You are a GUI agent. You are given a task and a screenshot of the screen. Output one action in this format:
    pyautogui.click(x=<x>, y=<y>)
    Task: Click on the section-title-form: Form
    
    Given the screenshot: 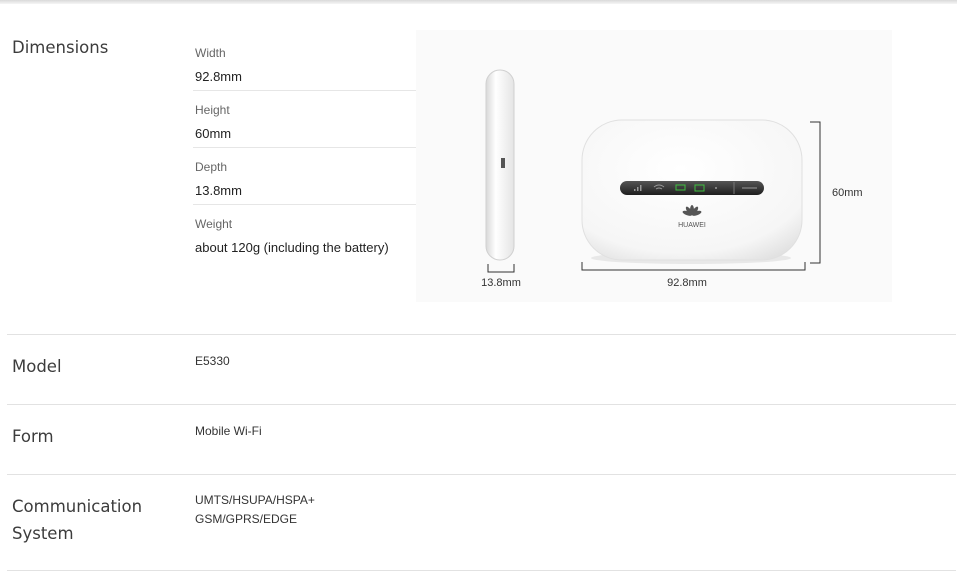 What is the action you would take?
    pyautogui.click(x=33, y=436)
    